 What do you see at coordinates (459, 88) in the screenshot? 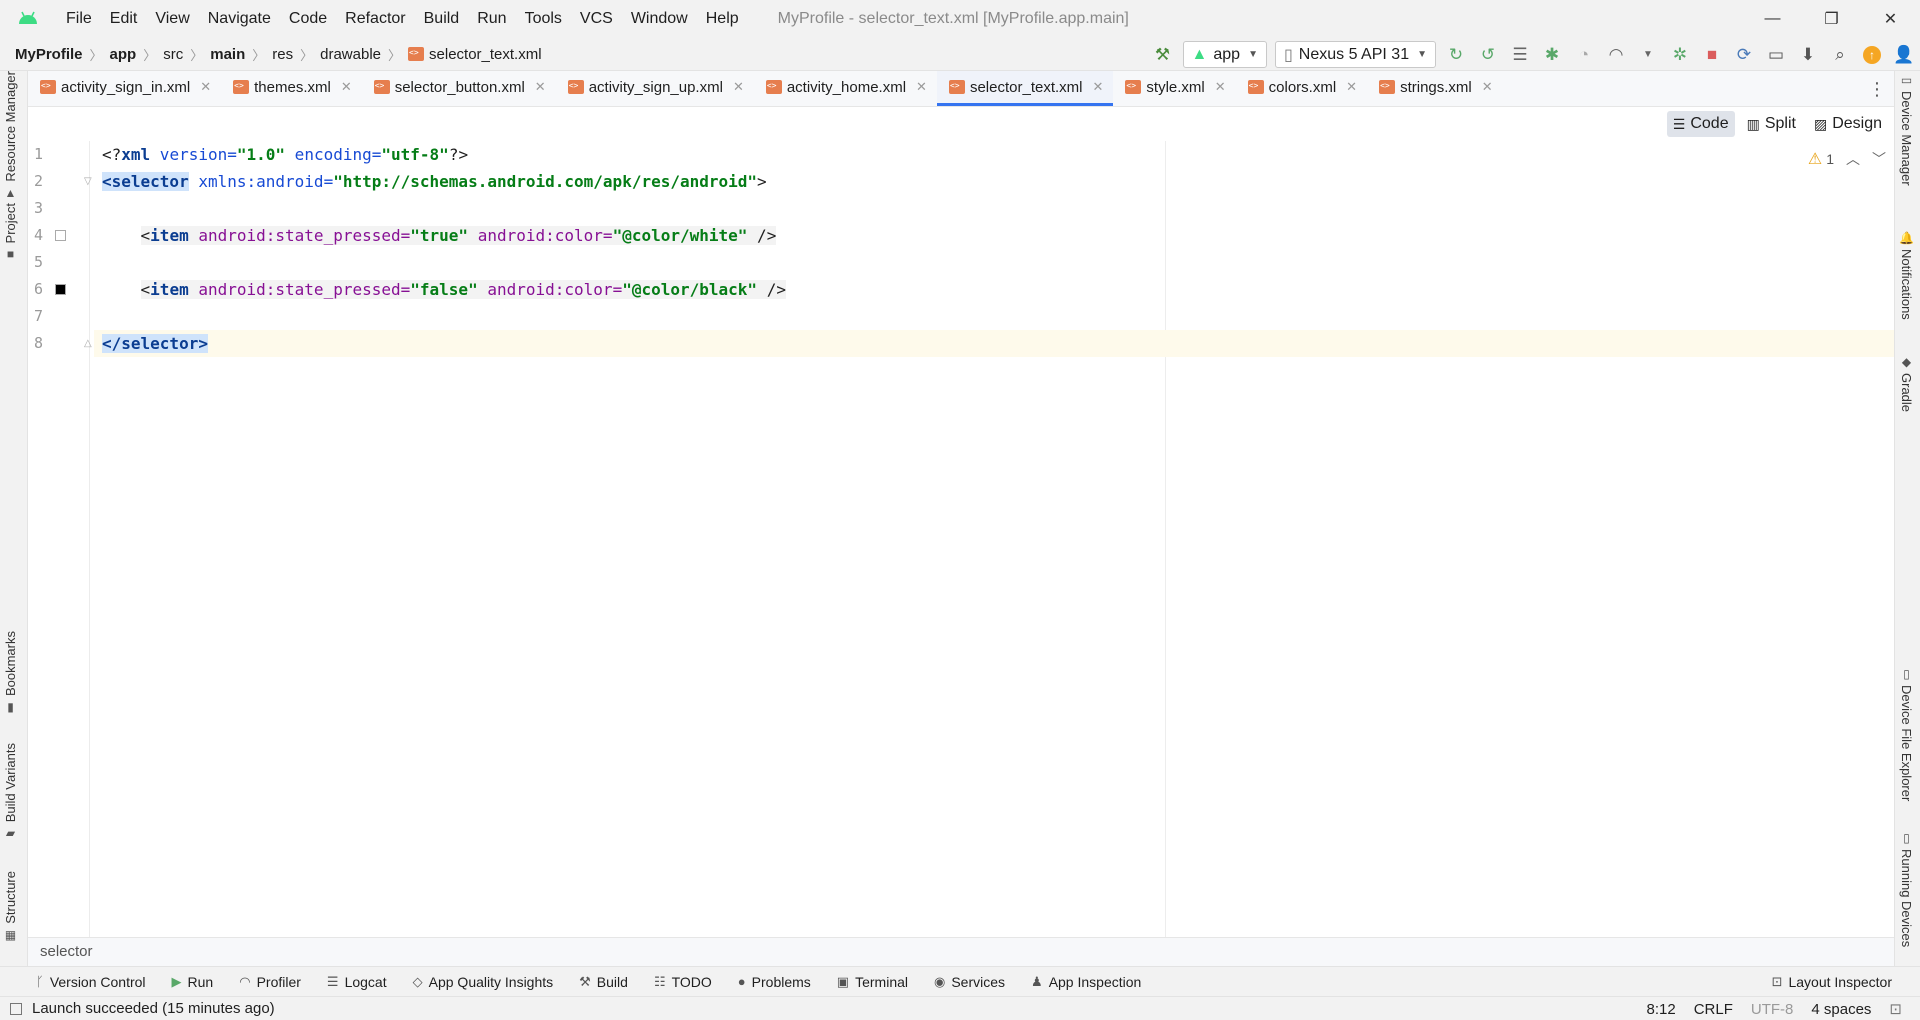
I see `tab-selector-button: selector_button.xml ✕` at bounding box center [459, 88].